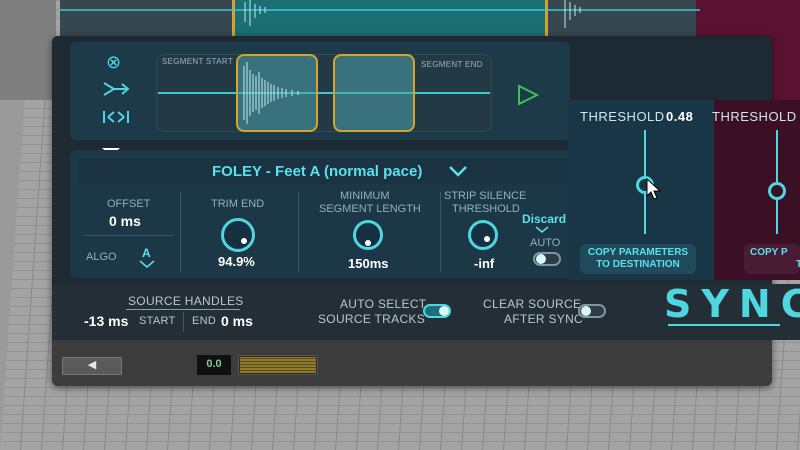 The width and height of the screenshot is (800, 450). What do you see at coordinates (317, 171) in the screenshot?
I see `preset-name: FOLEY - Feet A (normal pace)` at bounding box center [317, 171].